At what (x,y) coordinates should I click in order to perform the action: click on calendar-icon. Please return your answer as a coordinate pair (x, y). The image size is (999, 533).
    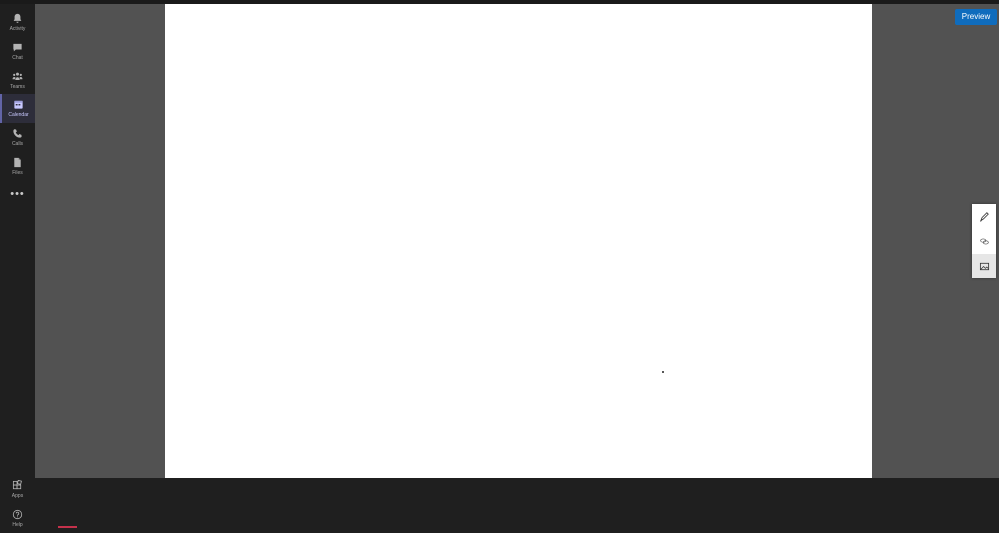
    Looking at the image, I should click on (18, 104).